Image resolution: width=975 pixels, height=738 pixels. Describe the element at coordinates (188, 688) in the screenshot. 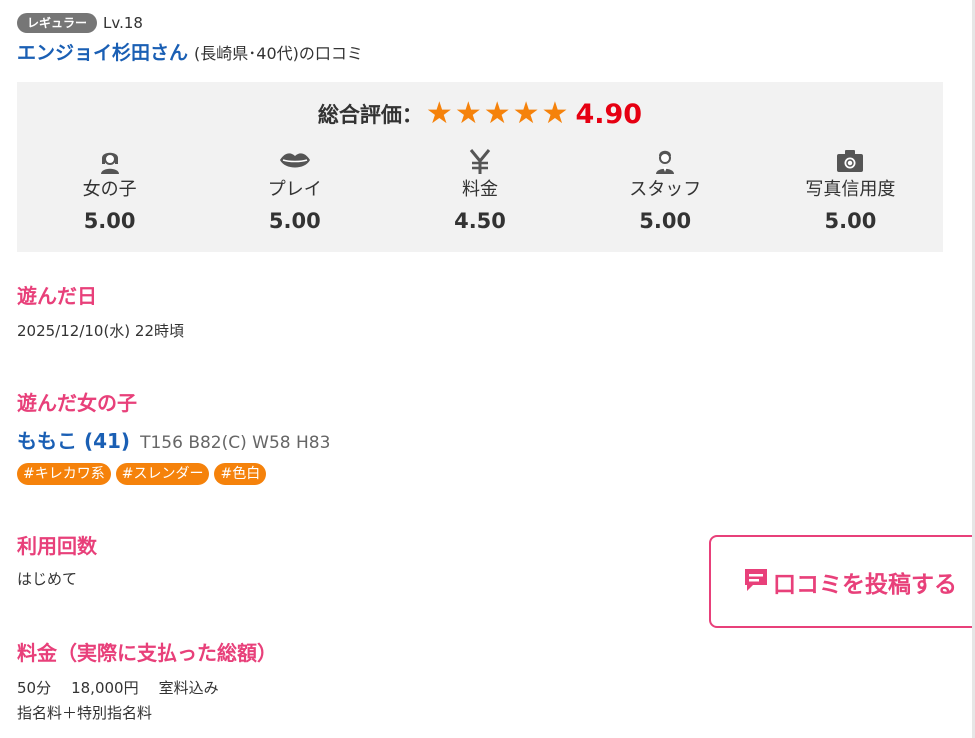

I see `price-room-note: 室料込み` at that location.